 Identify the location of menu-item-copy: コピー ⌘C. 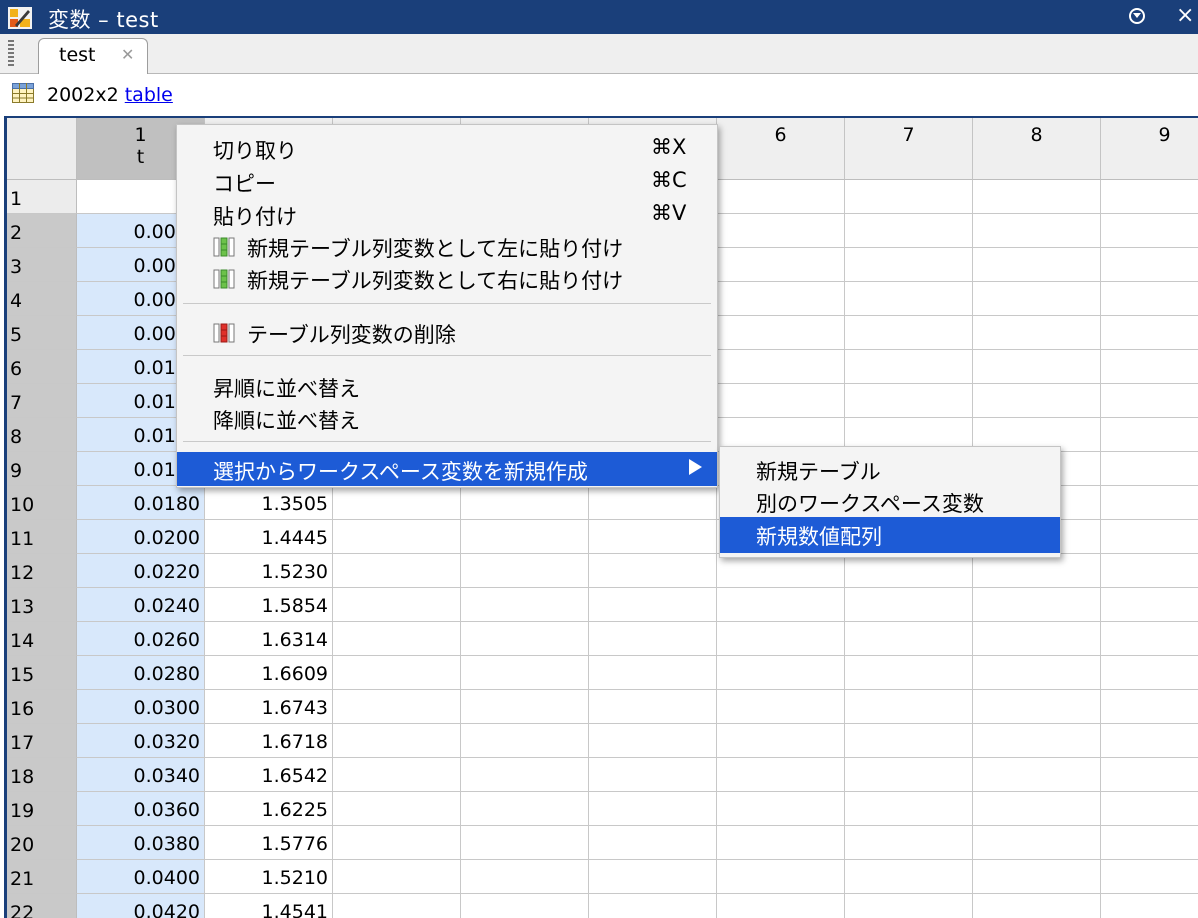
(447, 181).